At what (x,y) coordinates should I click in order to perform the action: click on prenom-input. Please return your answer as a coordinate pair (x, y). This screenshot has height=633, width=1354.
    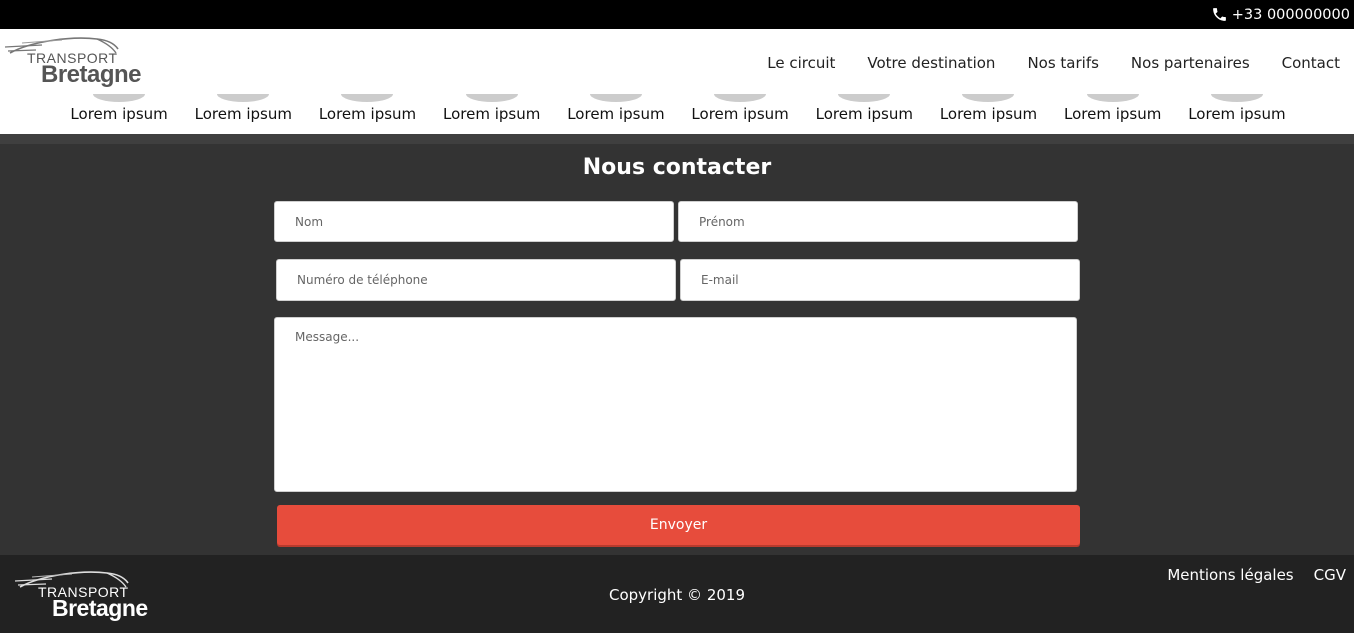
    Looking at the image, I should click on (878, 221).